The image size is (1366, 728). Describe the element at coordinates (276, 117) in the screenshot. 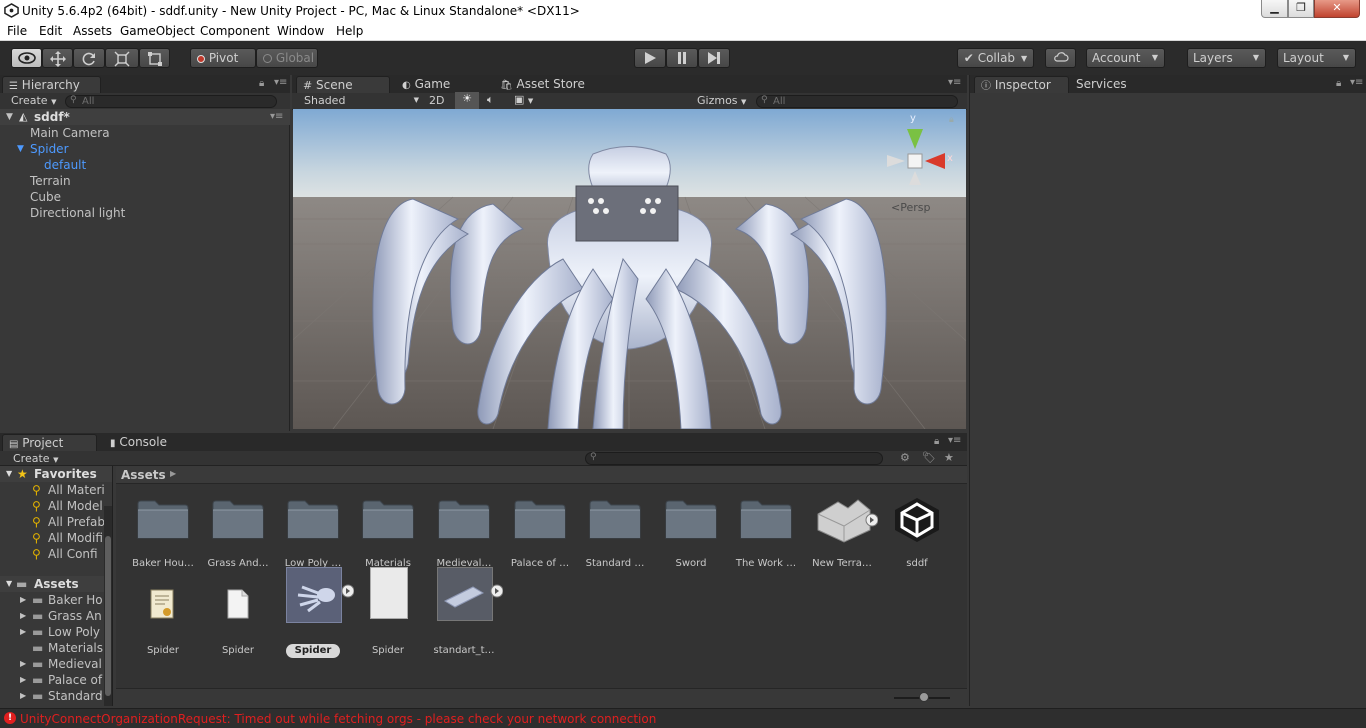

I see `scene-menu-icon: ▾≡` at that location.